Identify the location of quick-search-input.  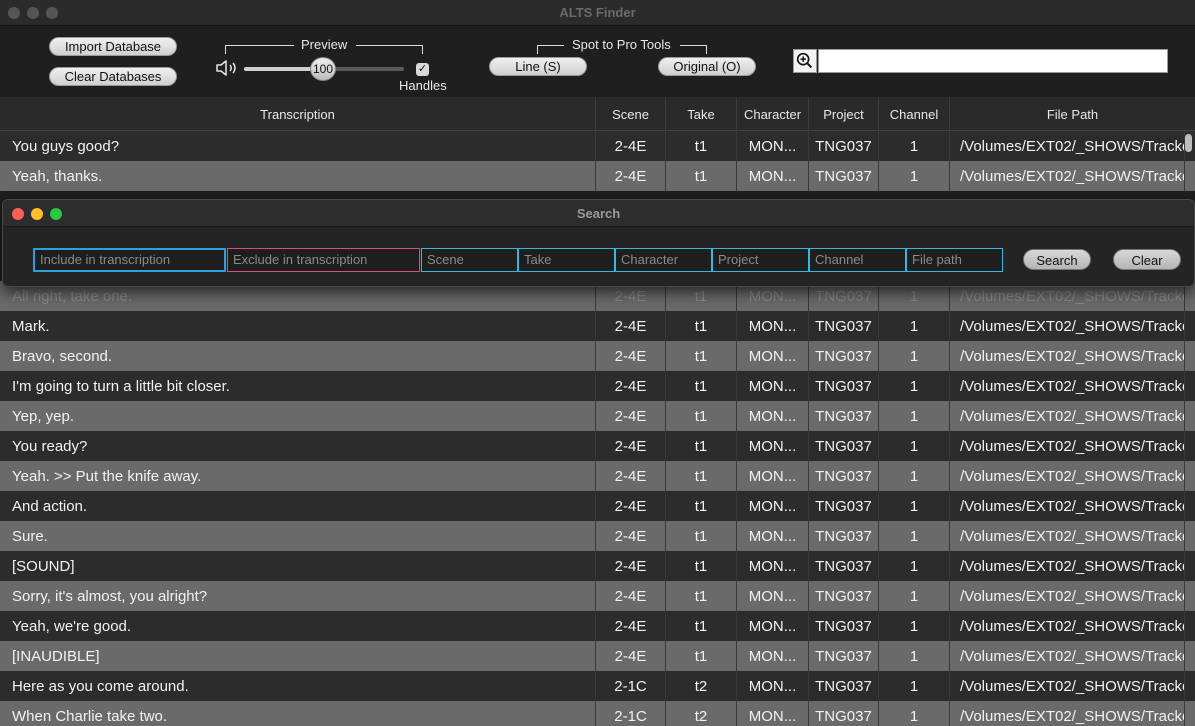
(993, 61).